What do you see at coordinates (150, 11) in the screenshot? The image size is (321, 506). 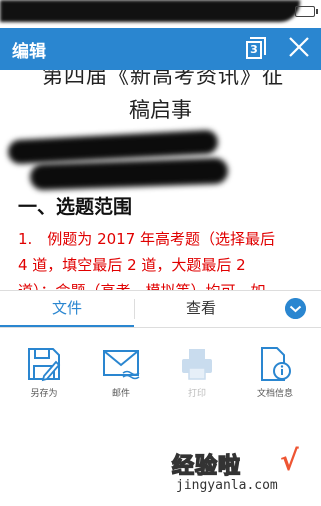 I see `redacted-status-area` at bounding box center [150, 11].